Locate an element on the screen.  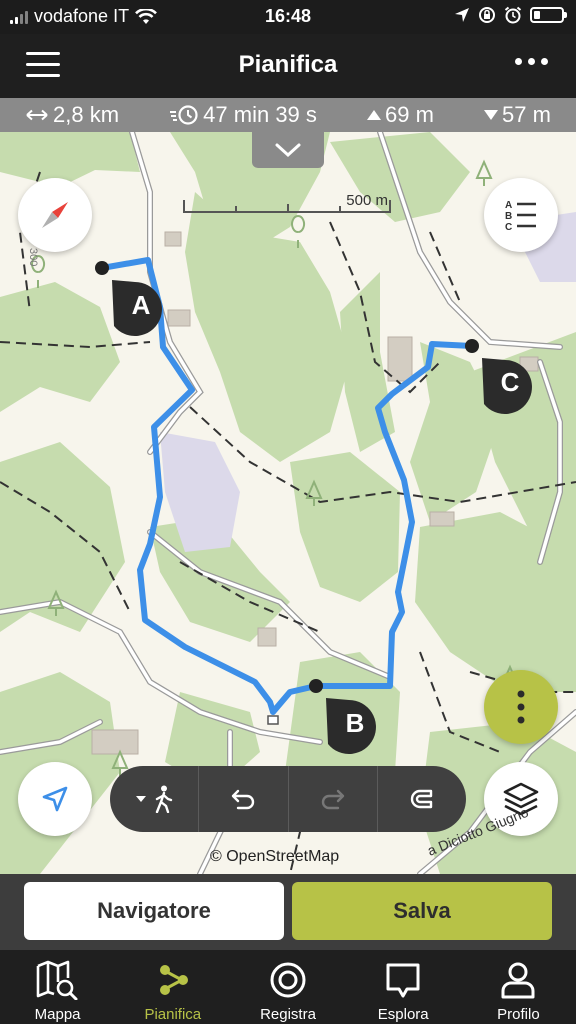
undo-button is located at coordinates (244, 799).